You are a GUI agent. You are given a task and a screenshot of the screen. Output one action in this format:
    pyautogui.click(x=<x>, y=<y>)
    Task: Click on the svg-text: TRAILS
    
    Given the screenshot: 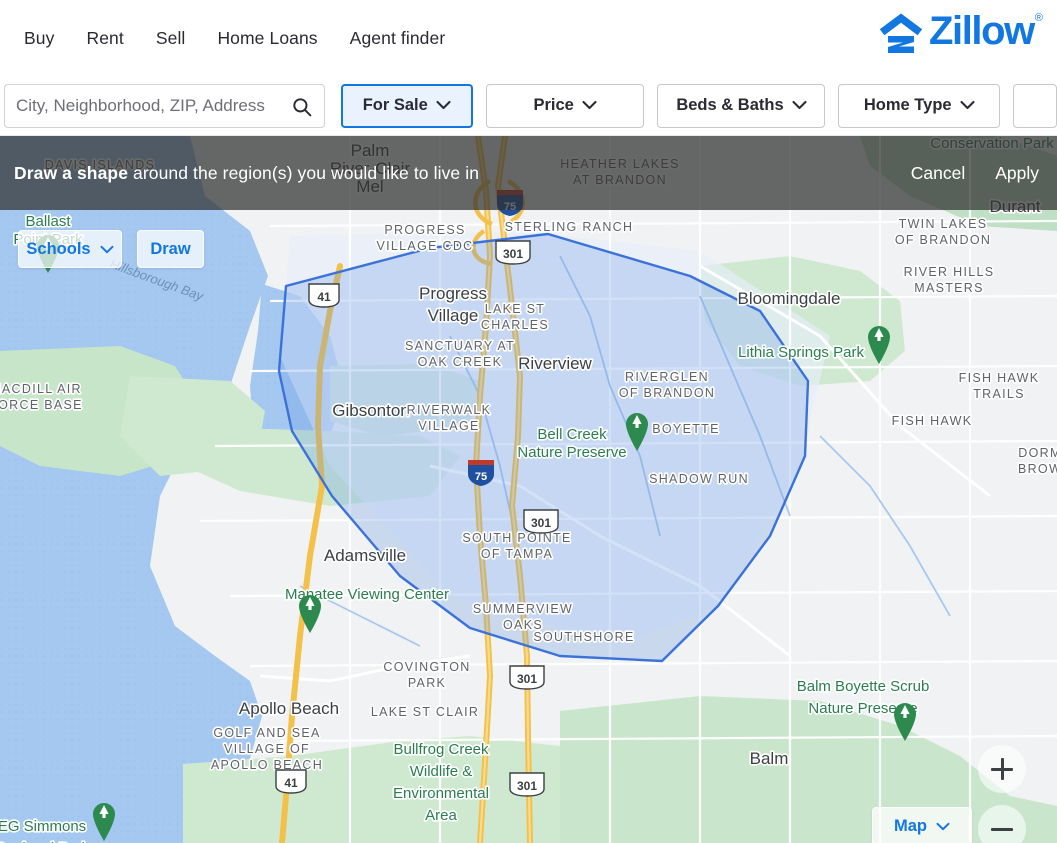 What is the action you would take?
    pyautogui.click(x=999, y=394)
    